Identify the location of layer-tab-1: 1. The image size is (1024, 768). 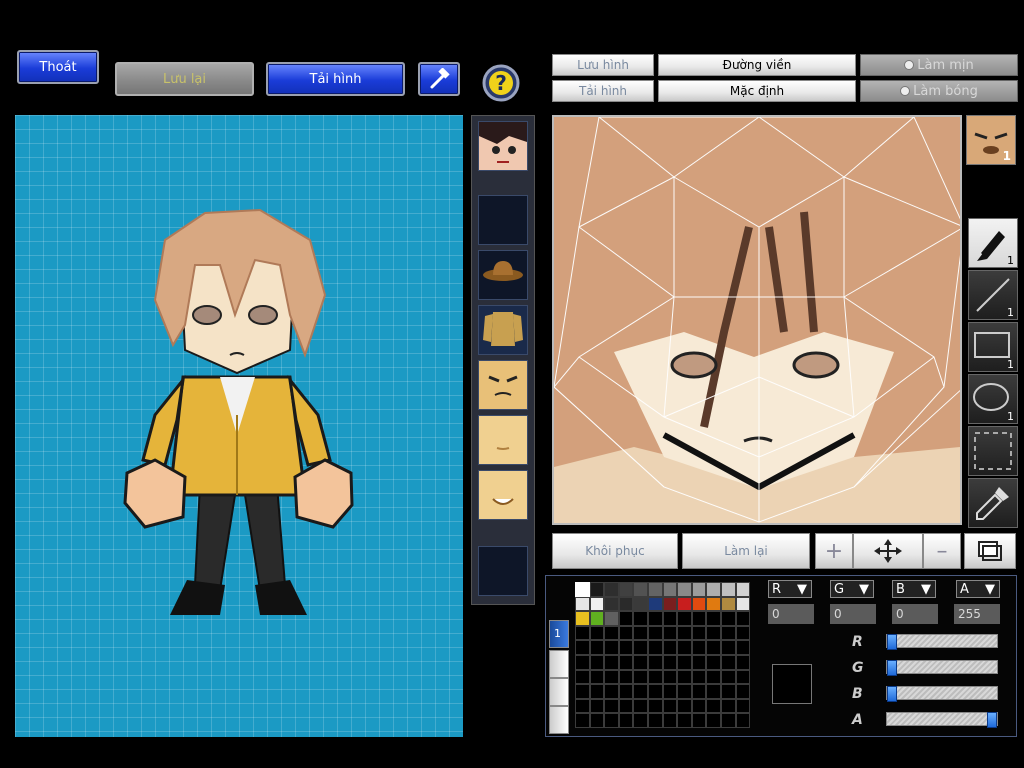
(559, 634).